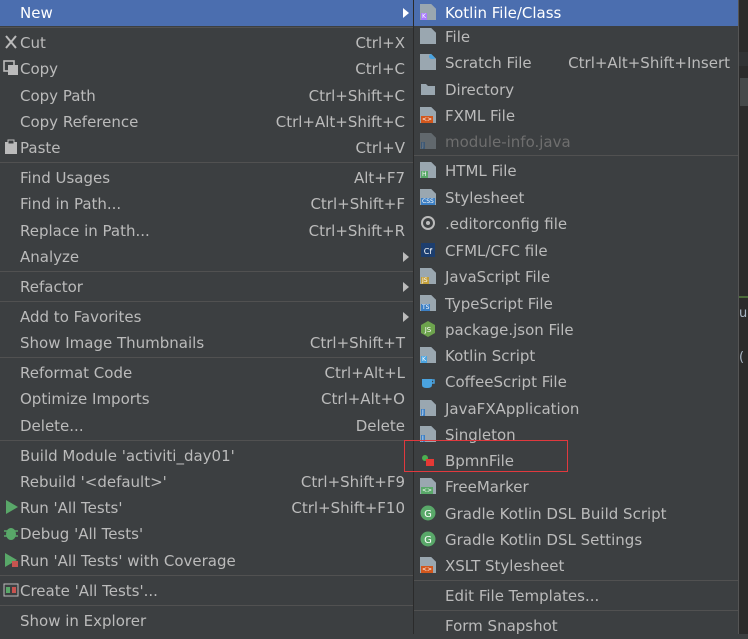 Image resolution: width=748 pixels, height=639 pixels. I want to click on svg-text: JS, so click(428, 330).